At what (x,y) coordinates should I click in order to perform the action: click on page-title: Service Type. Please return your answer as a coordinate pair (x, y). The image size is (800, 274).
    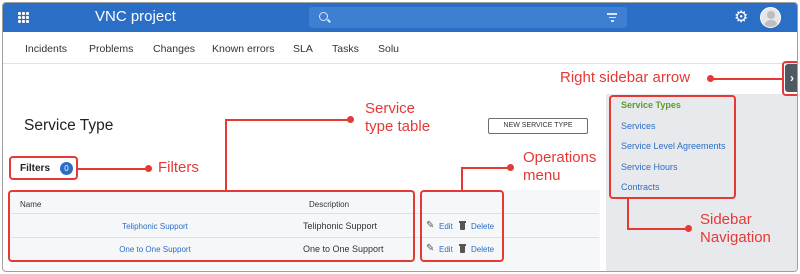
    Looking at the image, I should click on (69, 125).